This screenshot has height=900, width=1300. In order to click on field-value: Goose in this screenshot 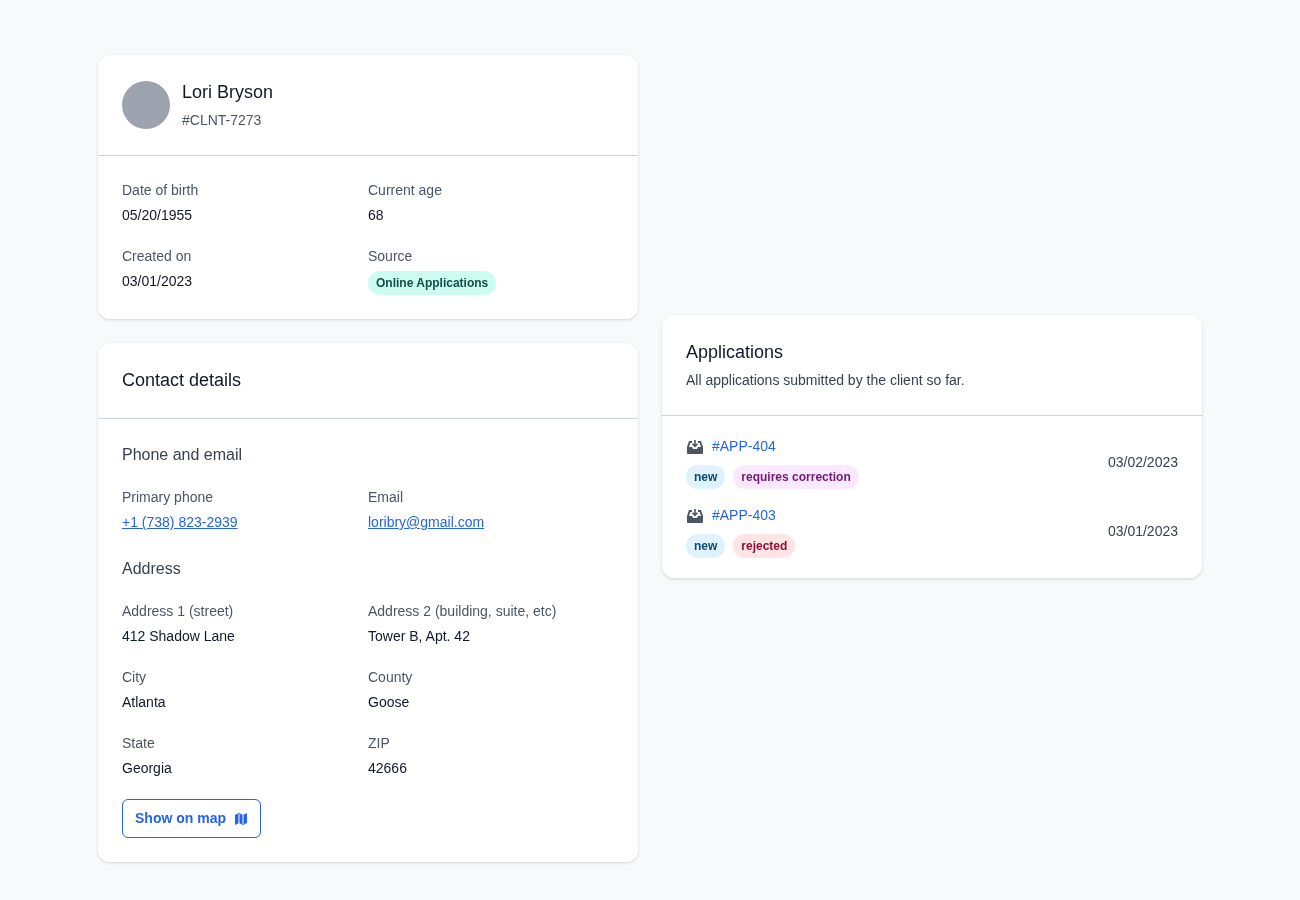, I will do `click(389, 702)`.